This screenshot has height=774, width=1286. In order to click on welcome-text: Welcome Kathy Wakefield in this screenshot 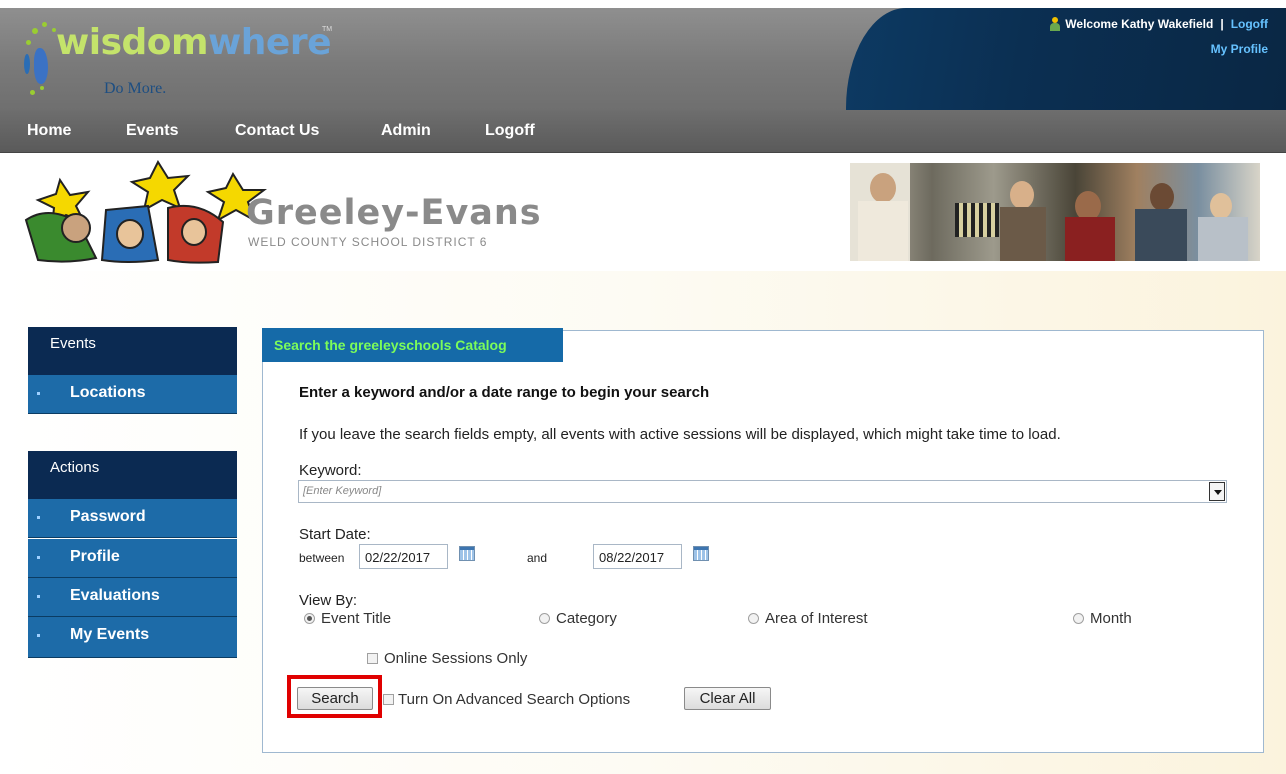, I will do `click(1139, 24)`.